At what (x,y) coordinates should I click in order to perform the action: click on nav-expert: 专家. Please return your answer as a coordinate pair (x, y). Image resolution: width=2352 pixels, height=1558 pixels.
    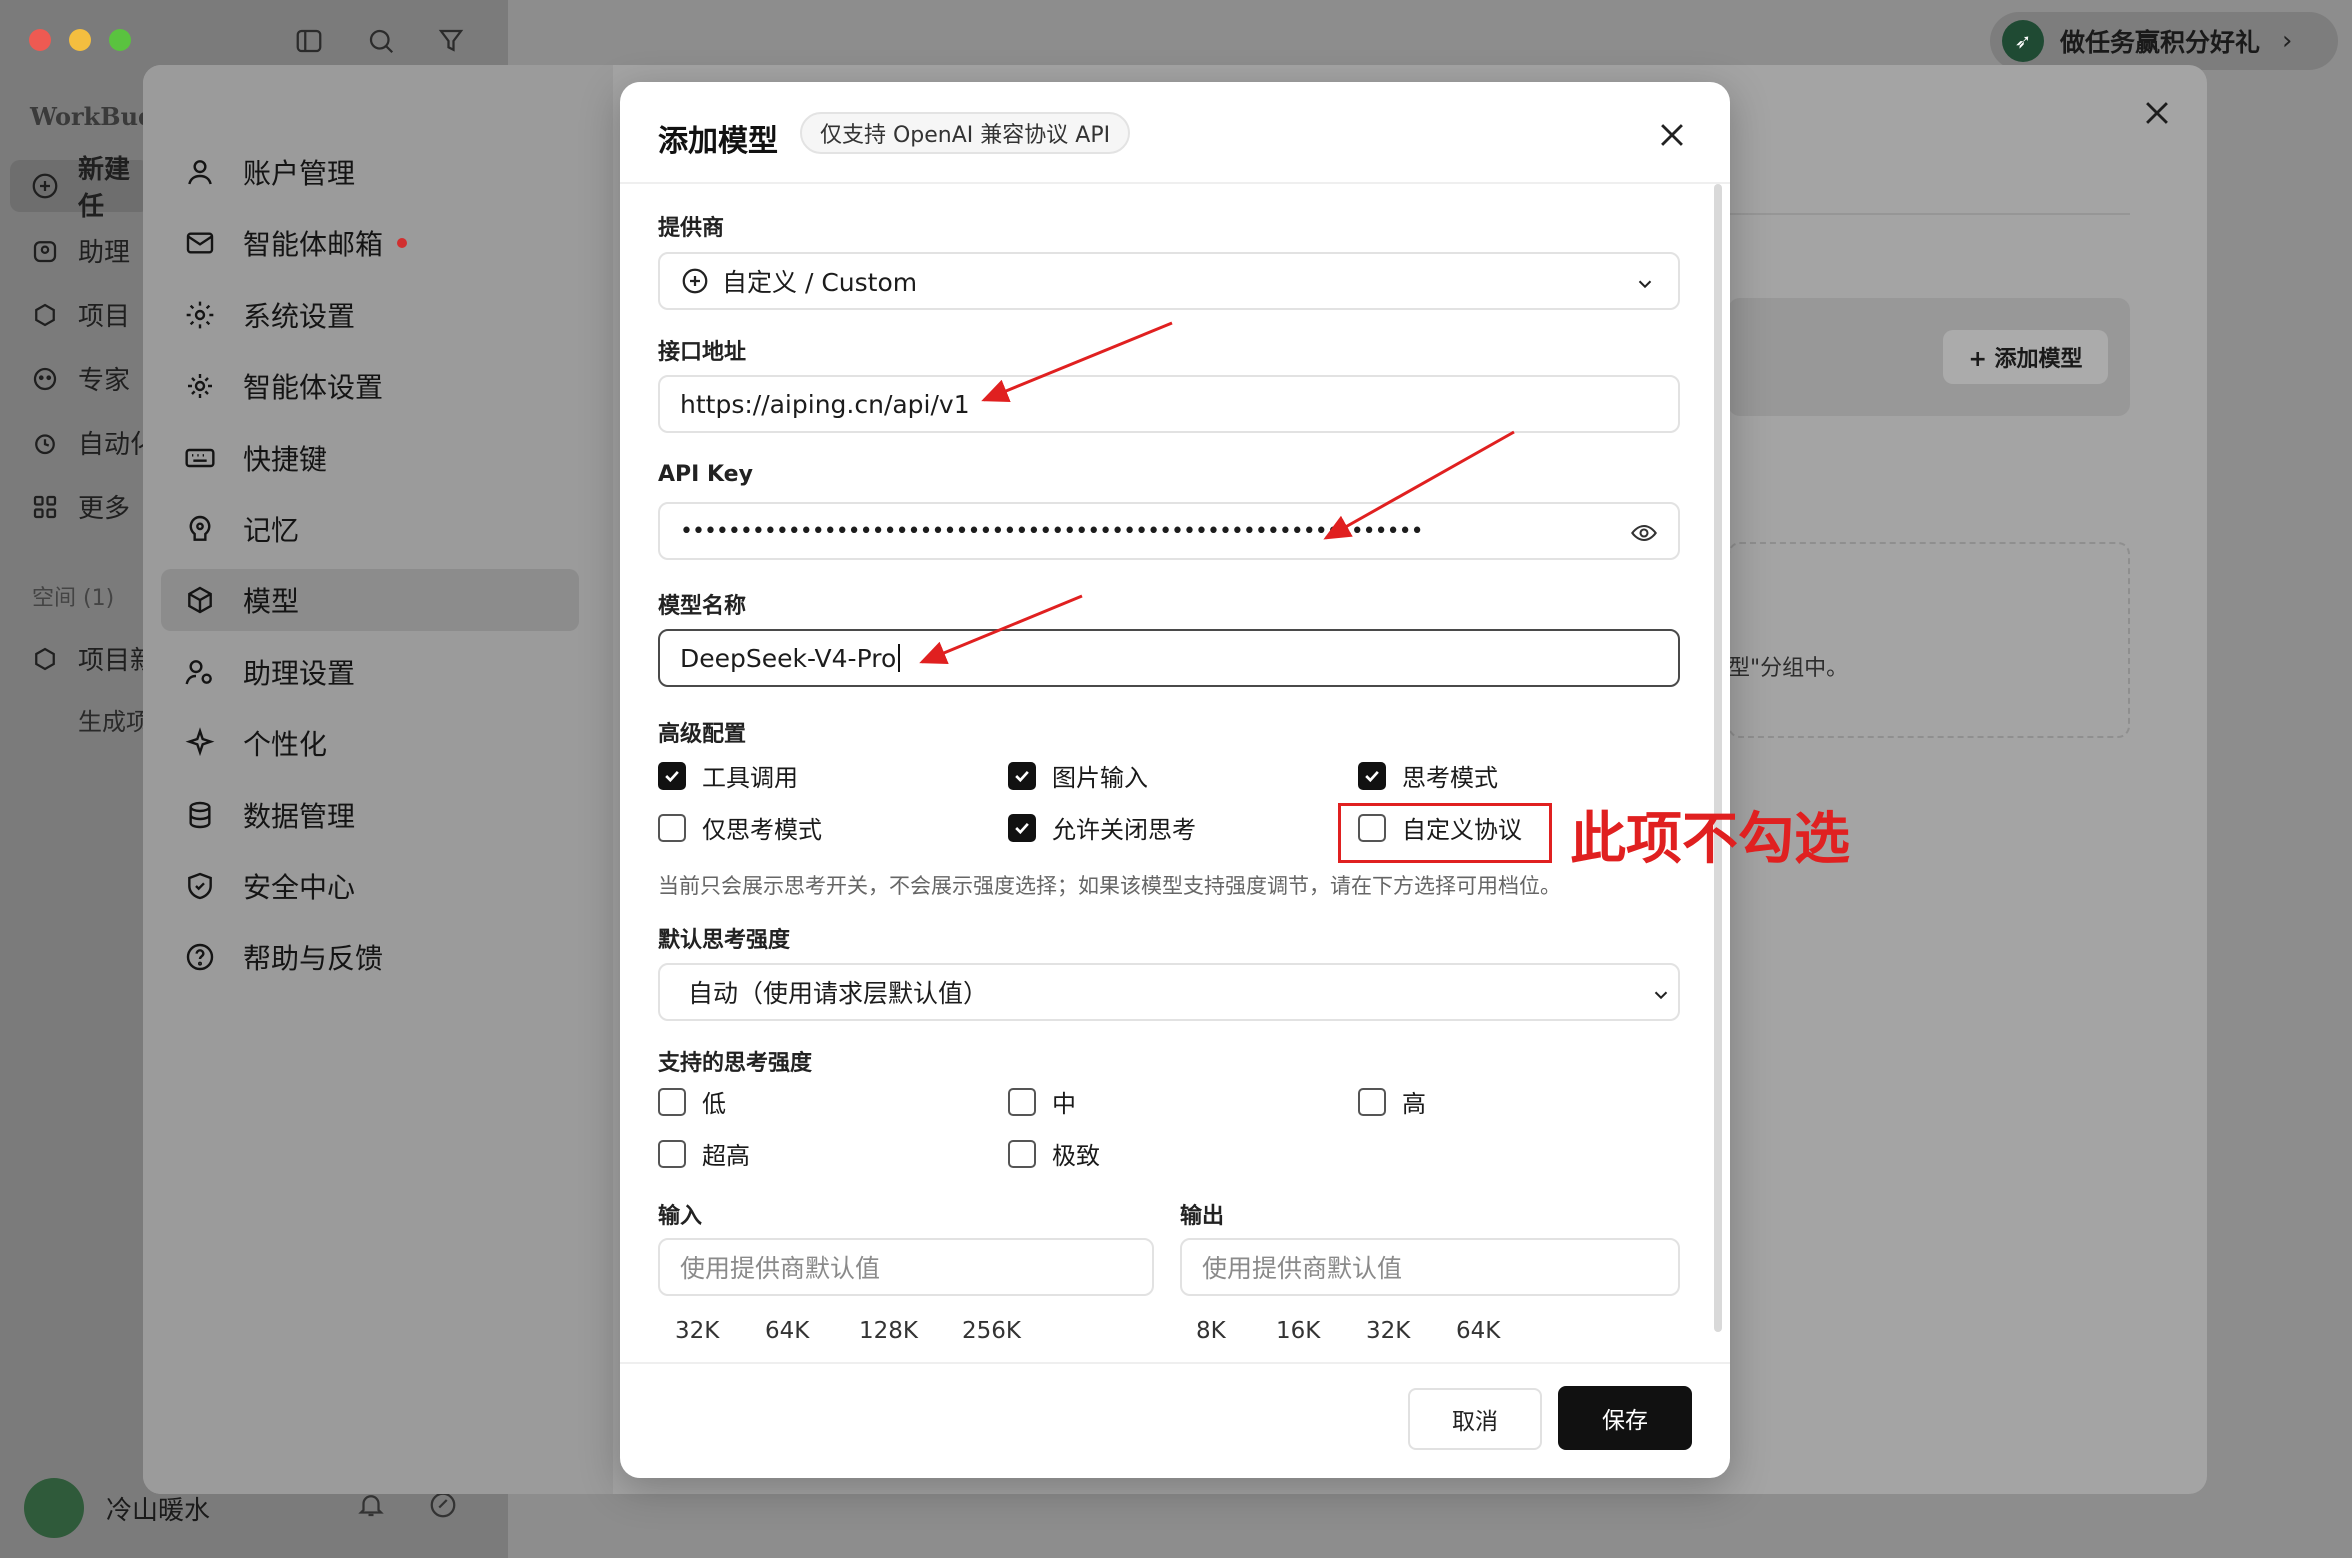
    Looking at the image, I should click on (80, 378).